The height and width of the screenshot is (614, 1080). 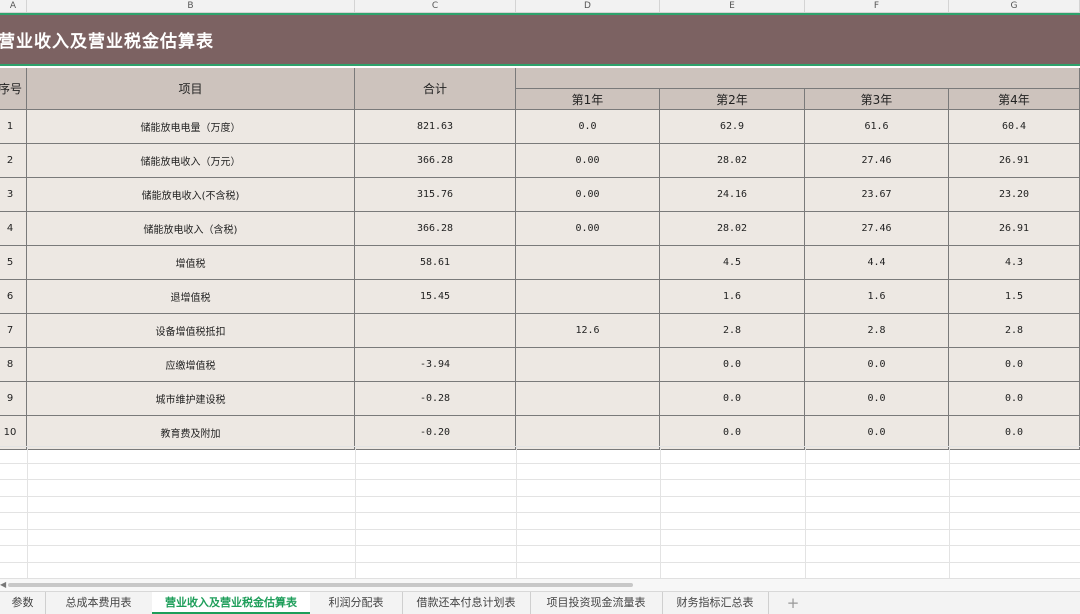 I want to click on cell-item: 储能放电收入（含税), so click(x=191, y=229).